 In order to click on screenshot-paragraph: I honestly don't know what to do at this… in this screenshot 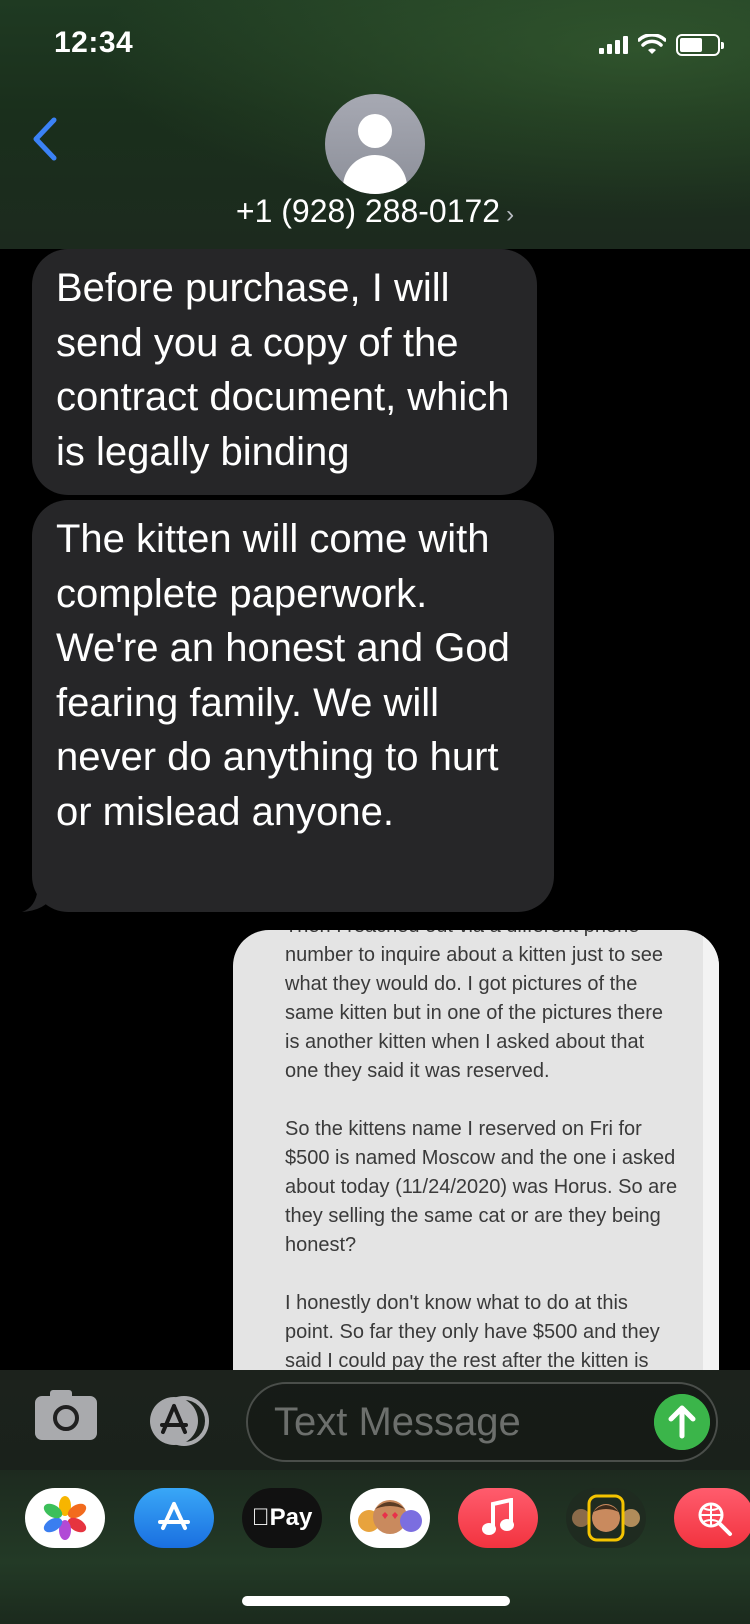, I will do `click(472, 1331)`.